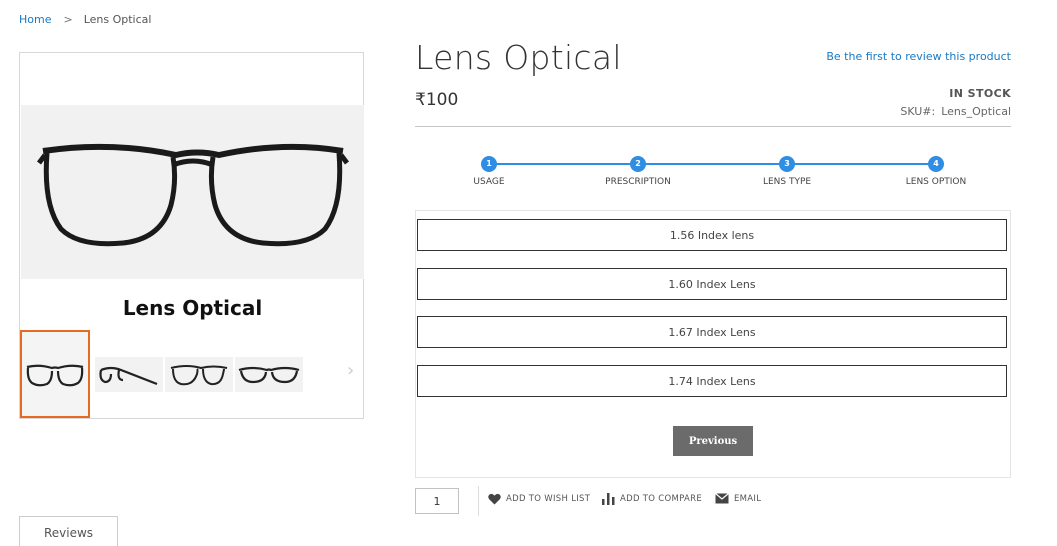  I want to click on glasses-angle-icon, so click(199, 374).